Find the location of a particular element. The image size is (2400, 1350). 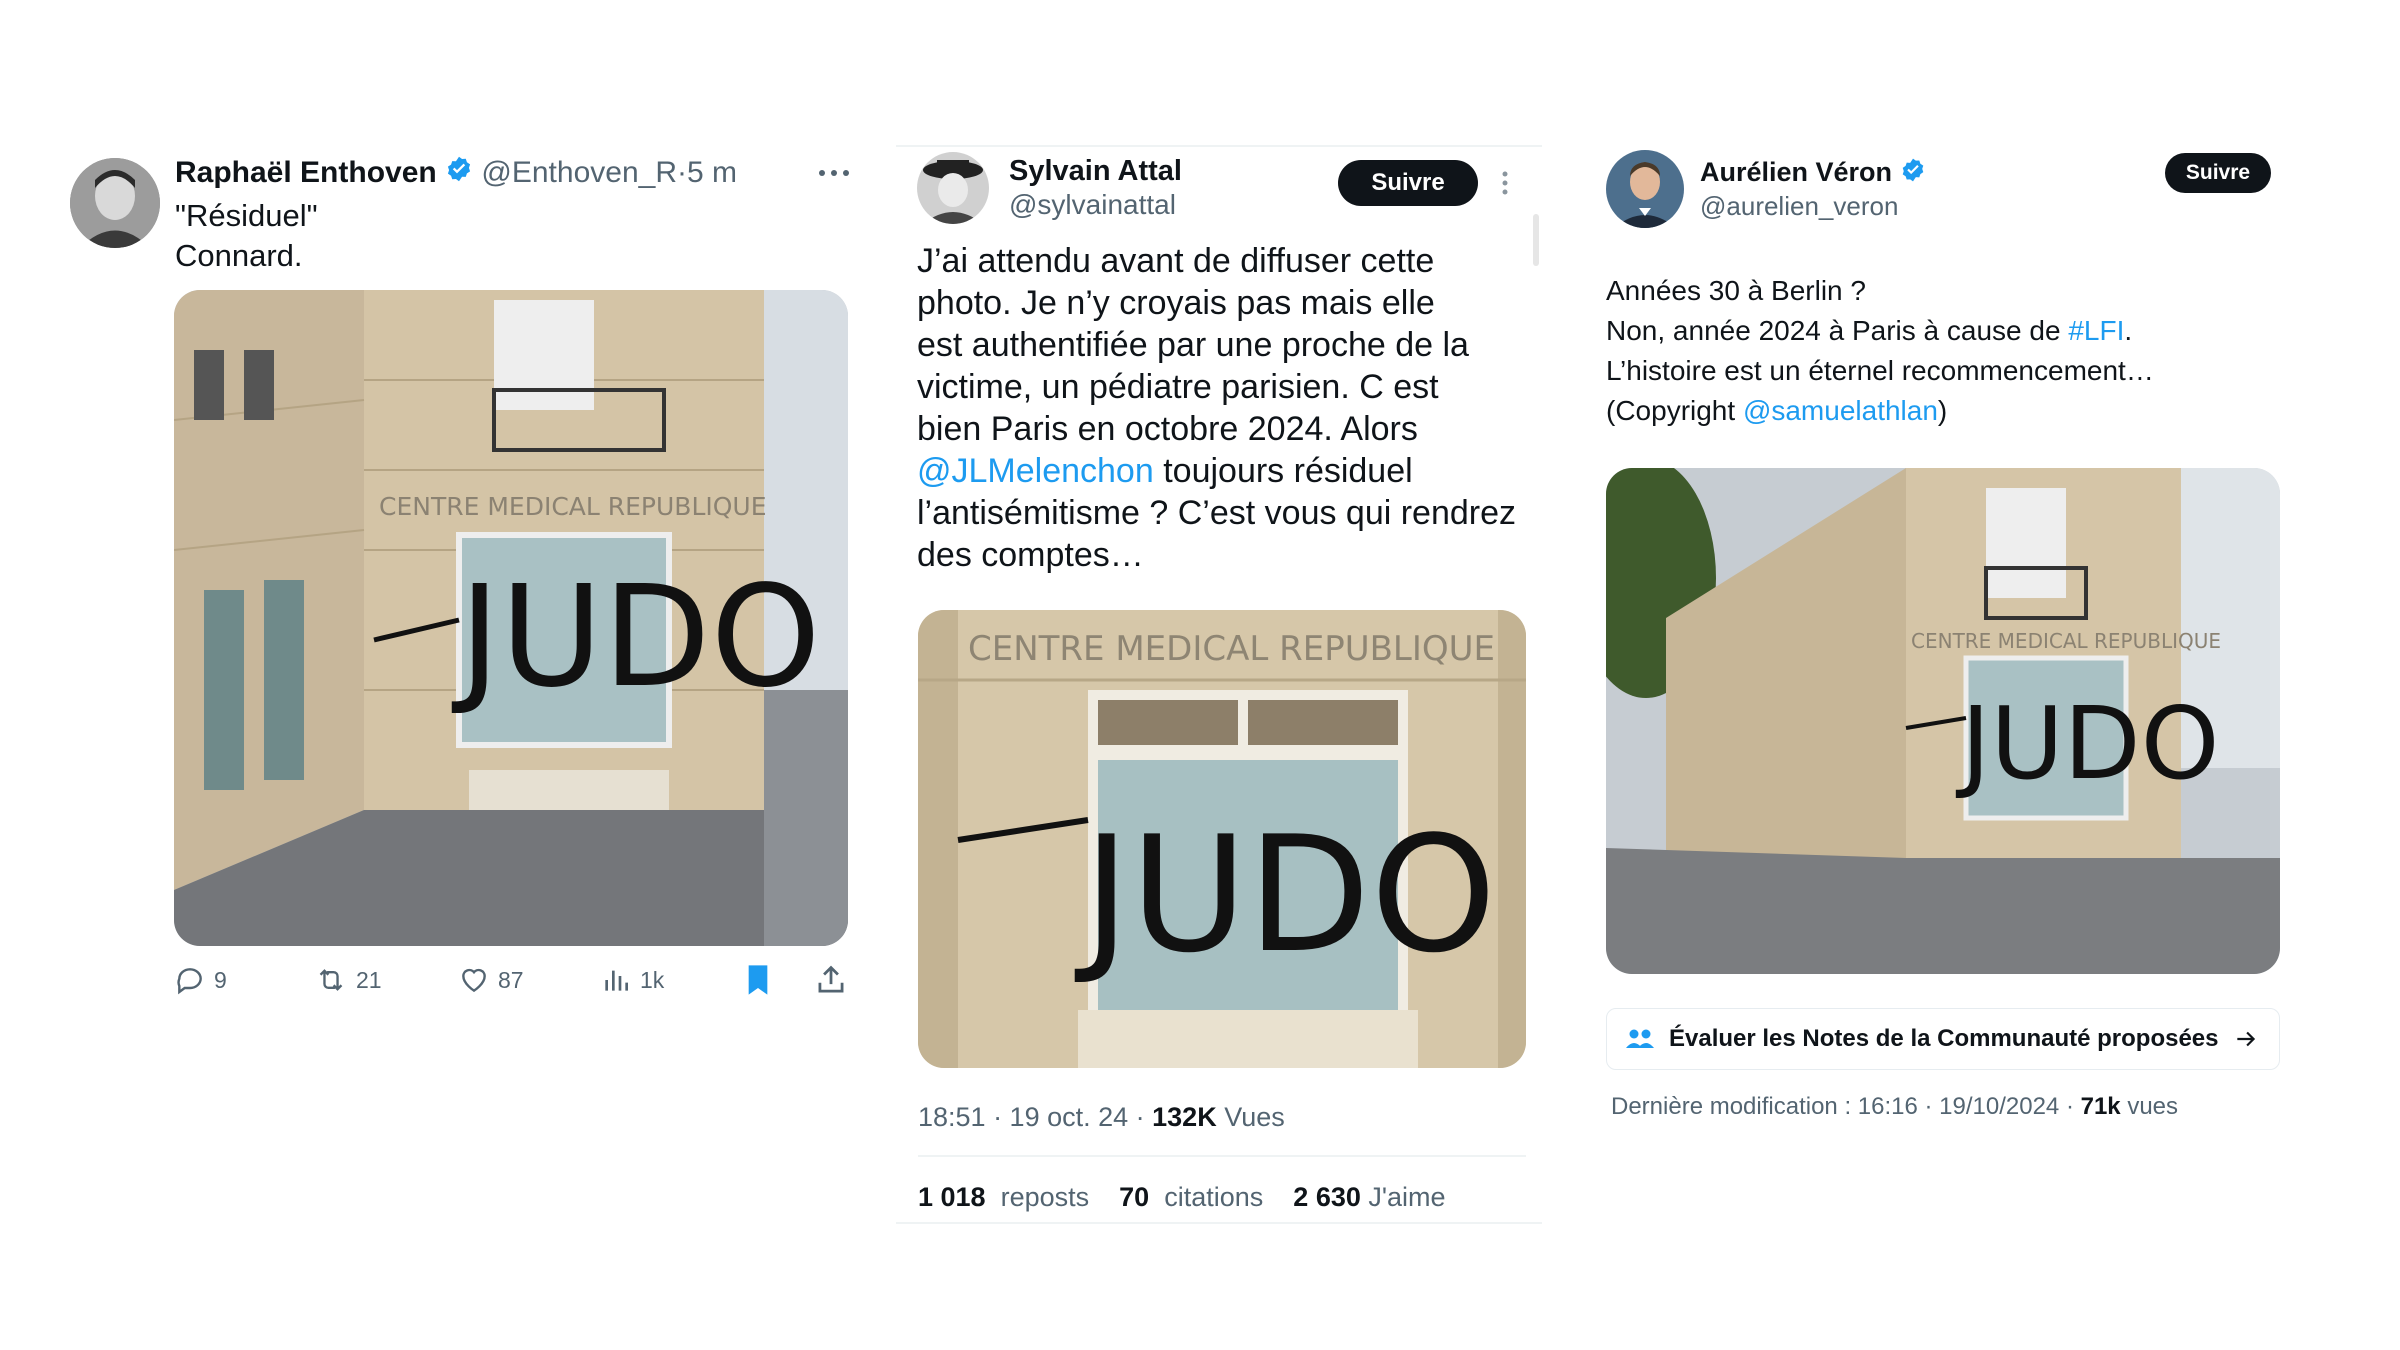

reposts-count: 1 018 is located at coordinates (952, 1197).